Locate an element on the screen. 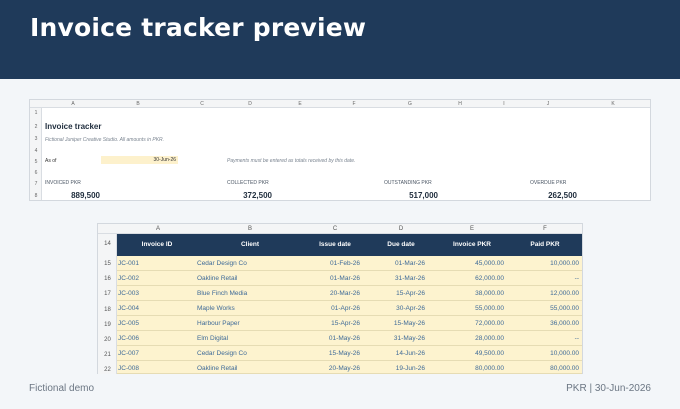 The image size is (680, 409). kpi-outstanding-value: 517,000 is located at coordinates (423, 195).